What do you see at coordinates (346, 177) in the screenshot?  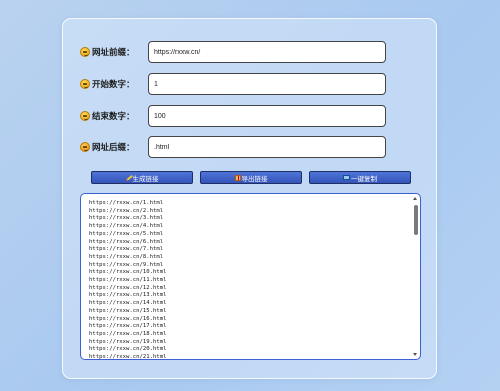 I see `screen-icon` at bounding box center [346, 177].